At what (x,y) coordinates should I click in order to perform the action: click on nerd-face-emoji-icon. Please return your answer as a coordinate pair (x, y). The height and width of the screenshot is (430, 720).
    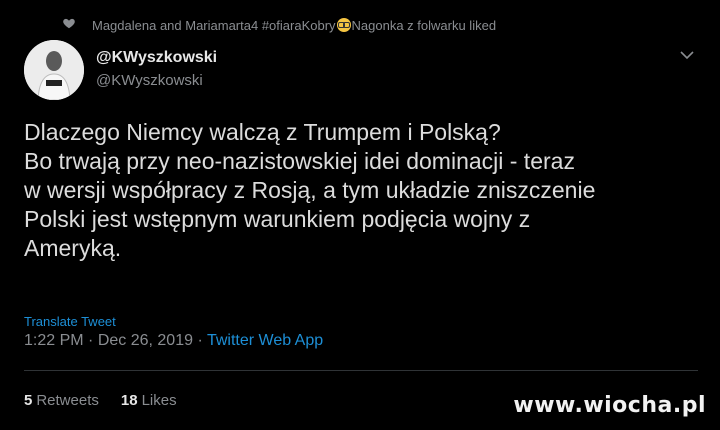
    Looking at the image, I should click on (343, 25).